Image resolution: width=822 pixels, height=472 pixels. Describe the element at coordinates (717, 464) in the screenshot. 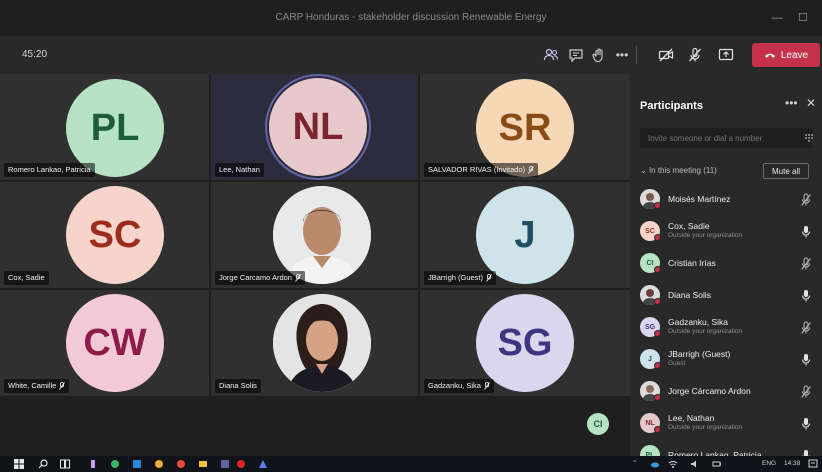

I see `battery-icon` at that location.